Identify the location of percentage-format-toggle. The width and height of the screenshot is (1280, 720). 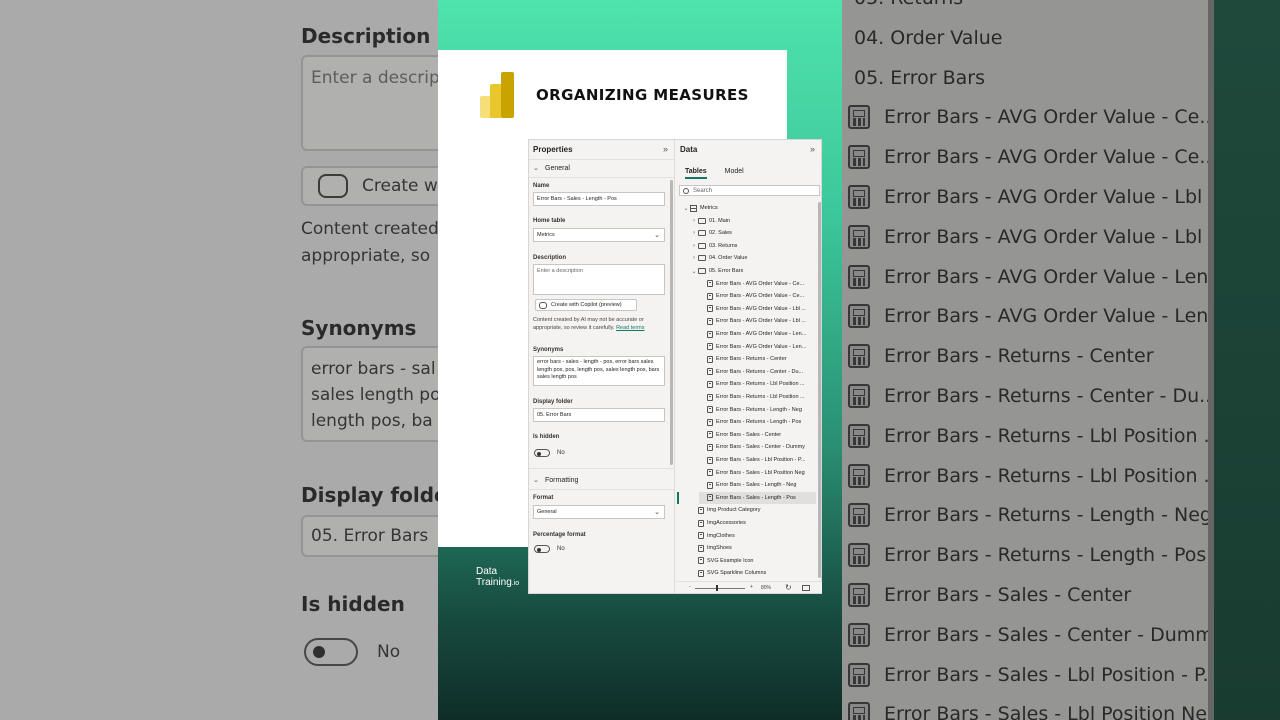
(542, 549).